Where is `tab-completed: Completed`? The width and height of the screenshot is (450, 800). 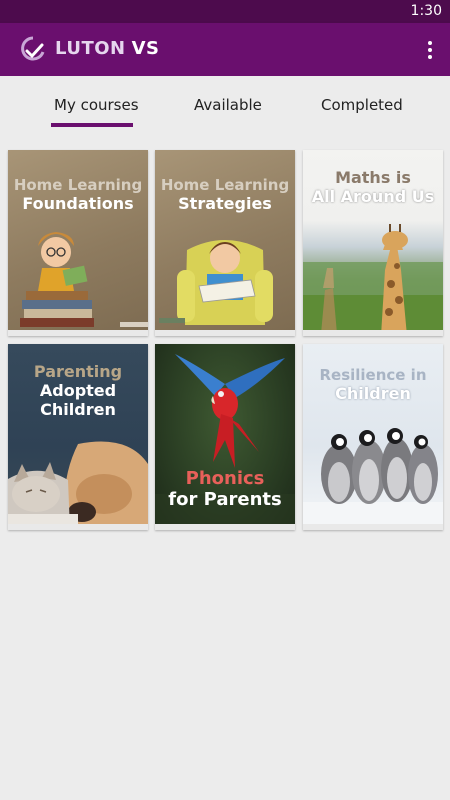
tab-completed: Completed is located at coordinates (362, 105).